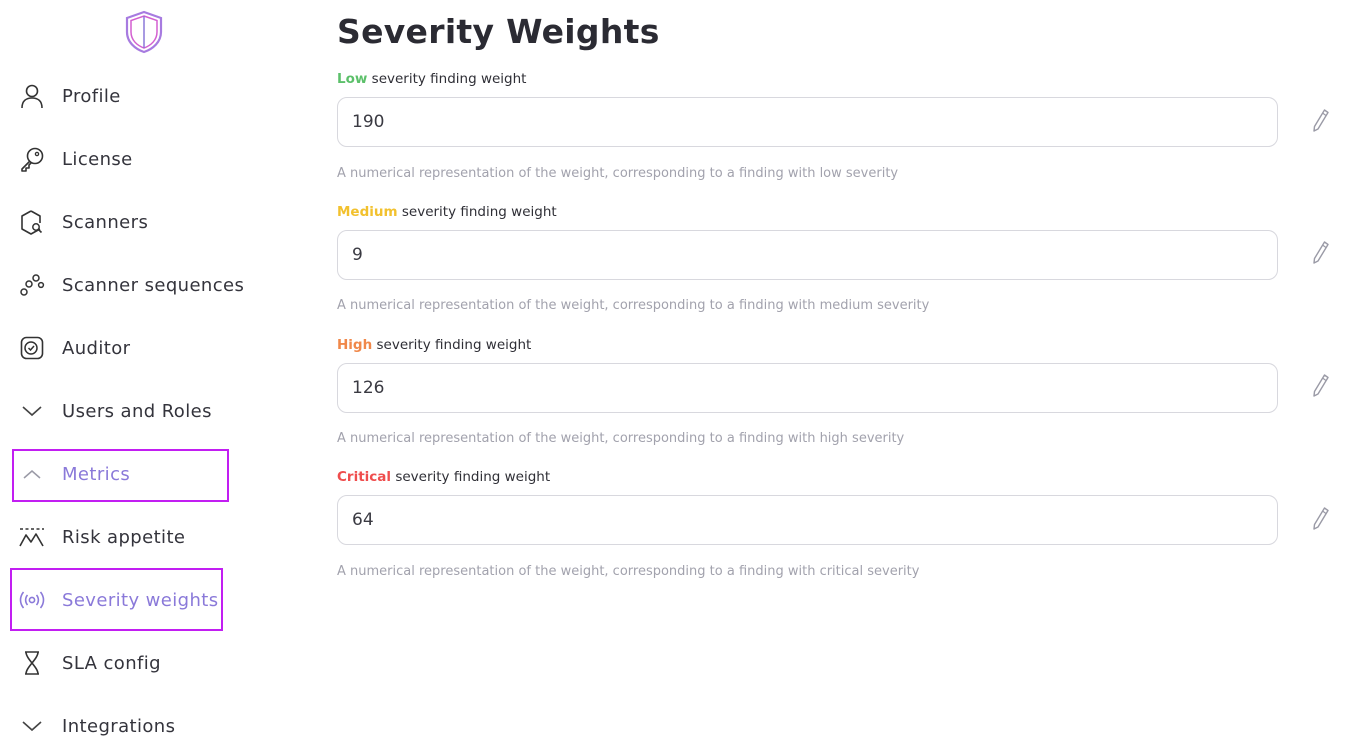 This screenshot has width=1349, height=741. I want to click on severity-name: Low, so click(352, 79).